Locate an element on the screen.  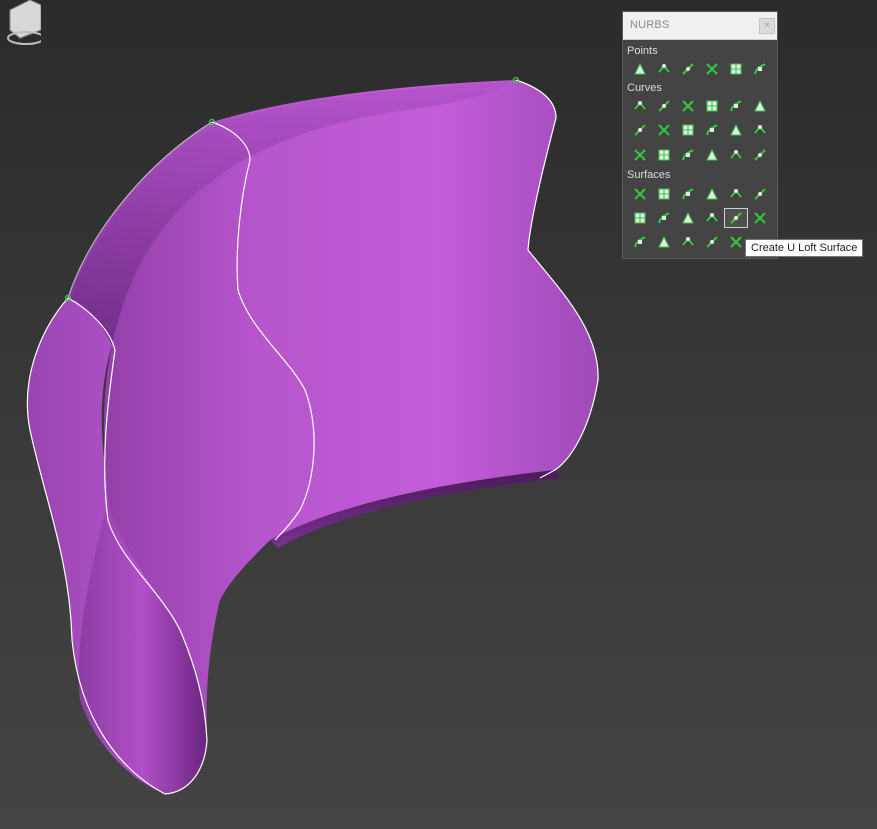
u-iso-curve-icon is located at coordinates (736, 129).